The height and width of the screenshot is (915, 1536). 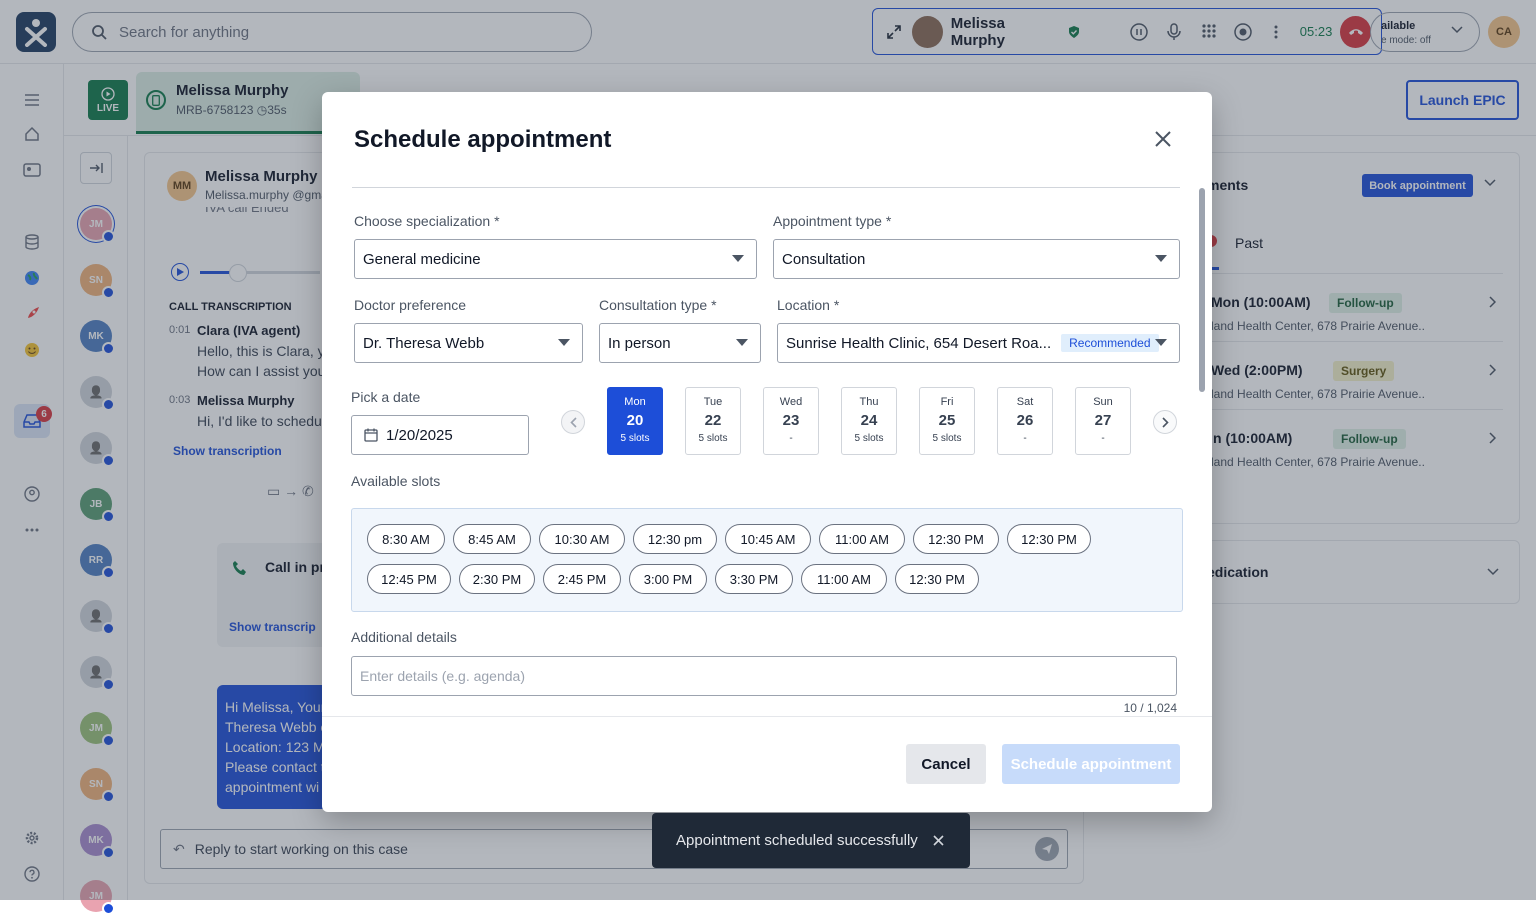 I want to click on time-slot: 12:30 pm, so click(x=675, y=539).